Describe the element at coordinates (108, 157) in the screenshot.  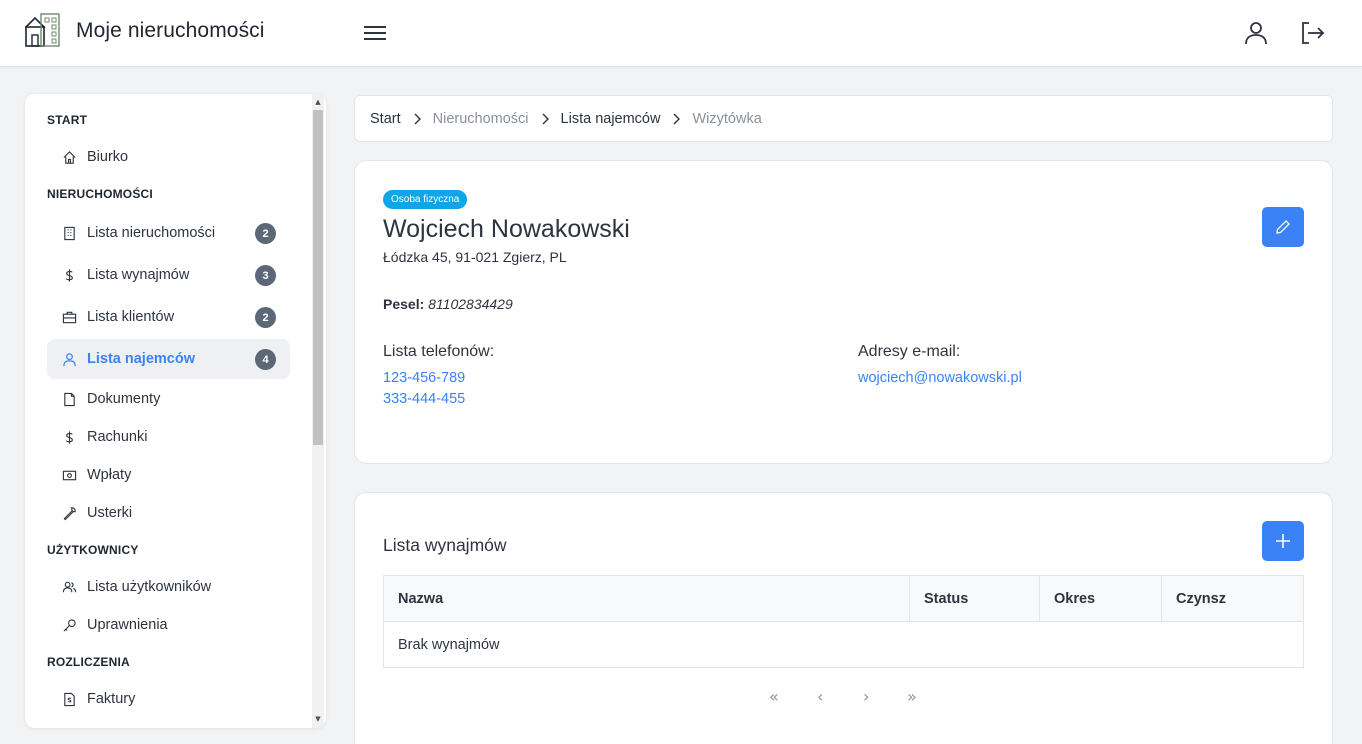
I see `sidebar-item-label: Biurko` at that location.